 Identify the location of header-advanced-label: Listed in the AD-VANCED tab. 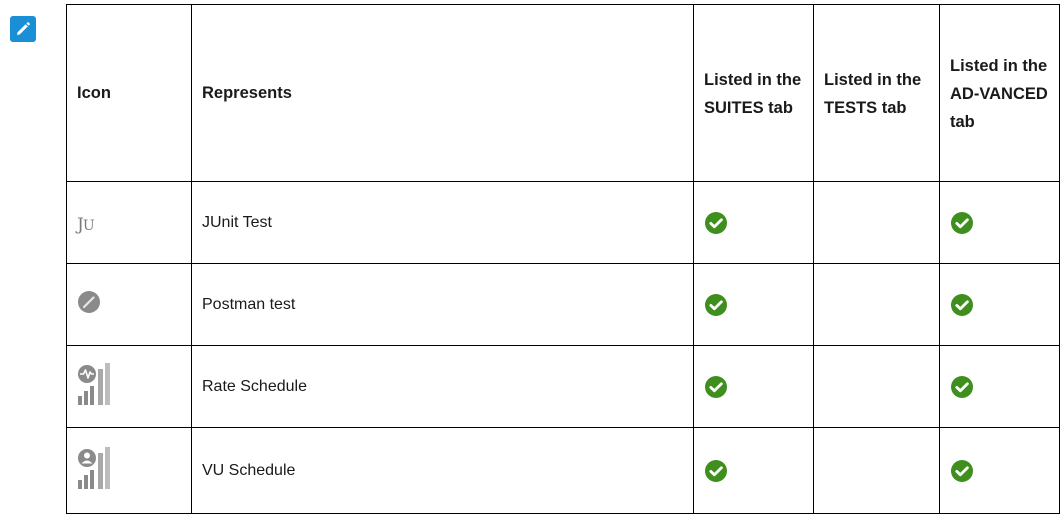
(999, 94).